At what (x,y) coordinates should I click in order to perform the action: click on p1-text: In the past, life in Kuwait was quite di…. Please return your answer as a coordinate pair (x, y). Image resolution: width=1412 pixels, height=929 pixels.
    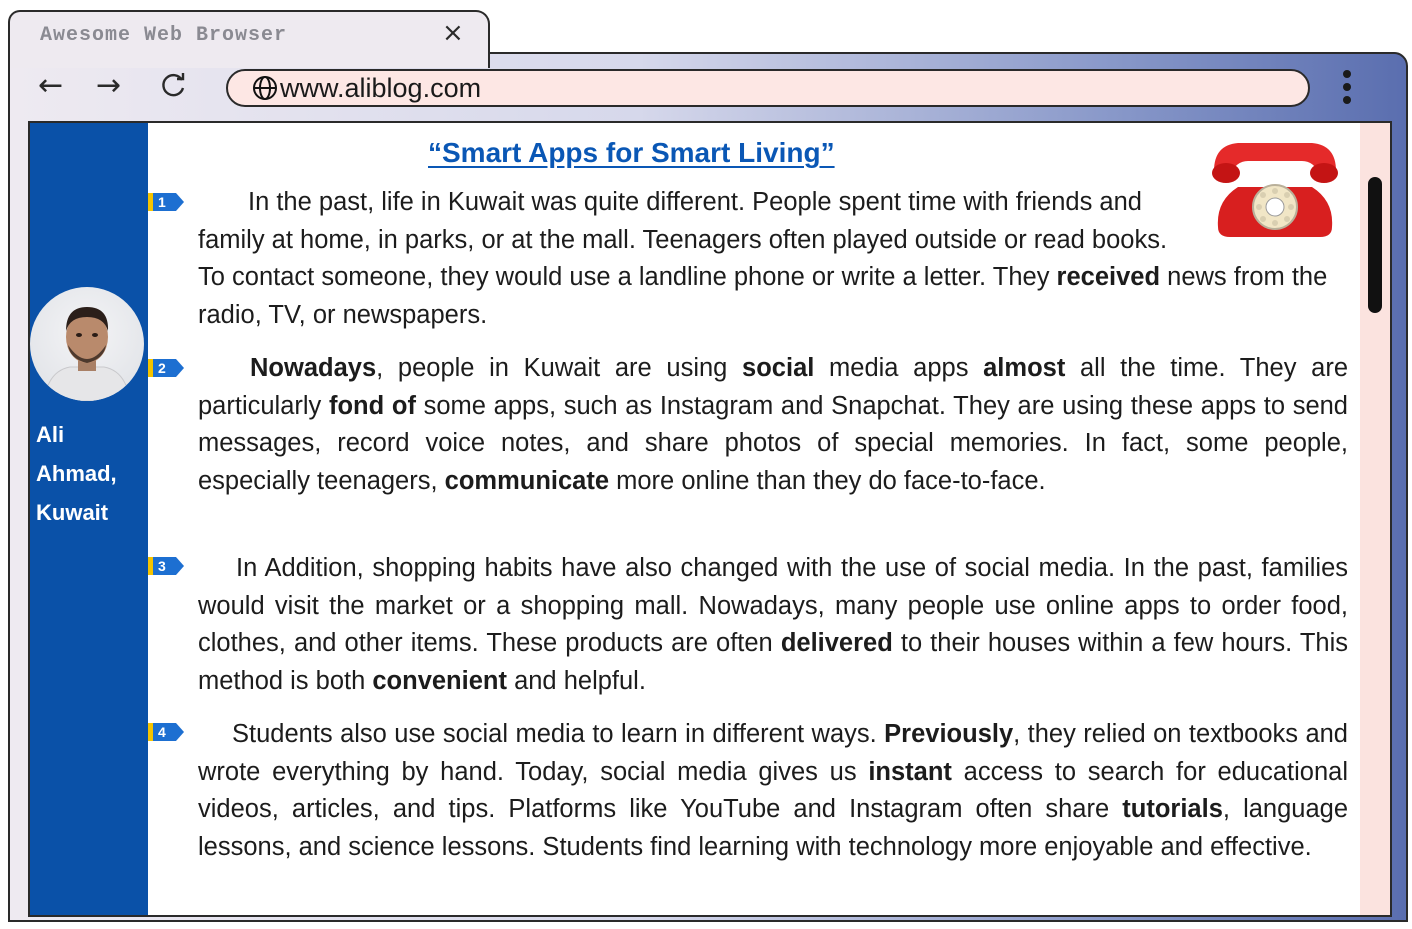
    Looking at the image, I should click on (683, 239).